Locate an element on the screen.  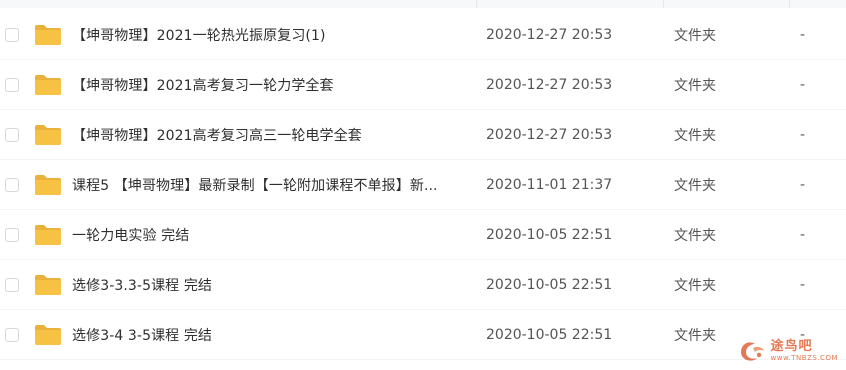
watermark: 途鸟吧 www.TNBZS.COM is located at coordinates (787, 351).